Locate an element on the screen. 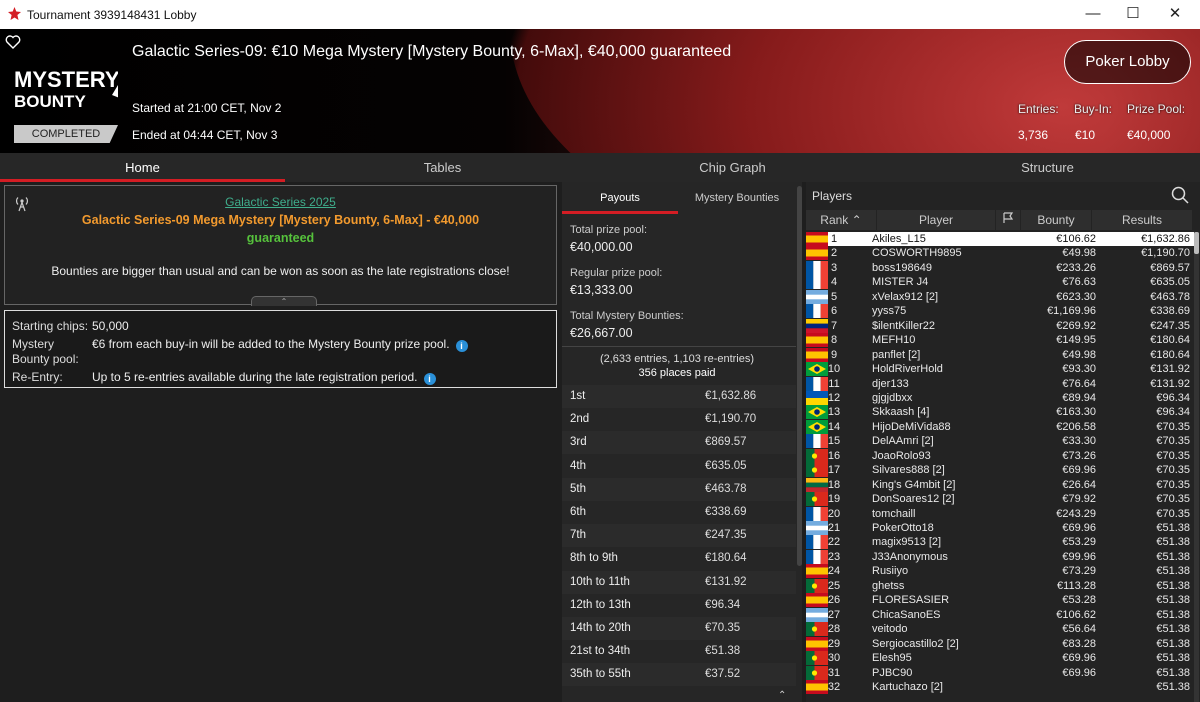  player-name: DonSoares12 [2] is located at coordinates (913, 499).